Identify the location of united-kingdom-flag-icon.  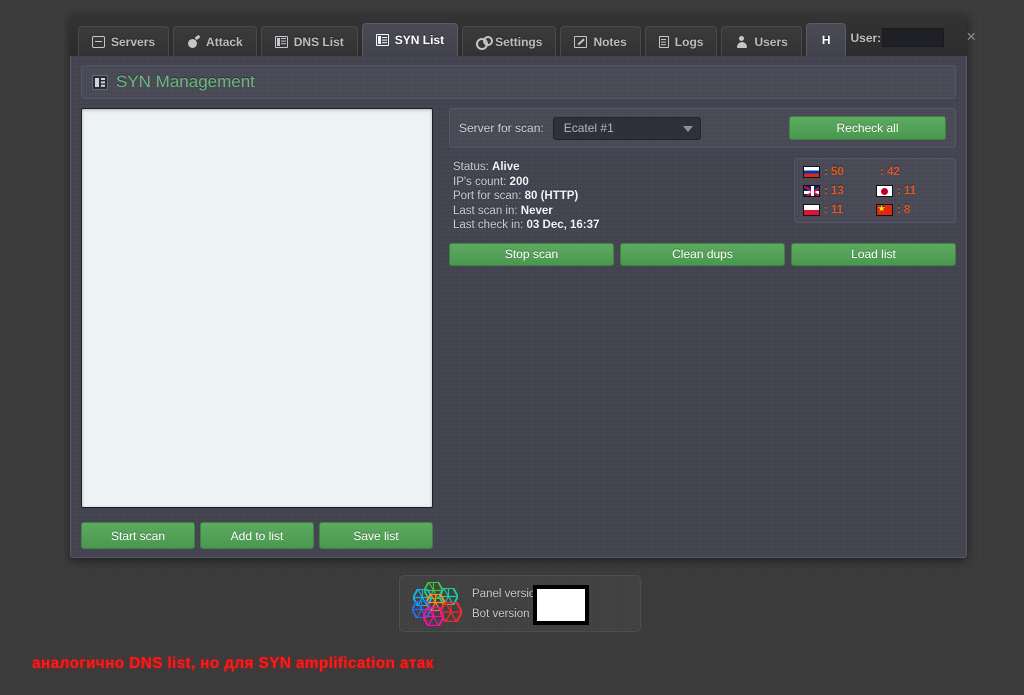
(811, 191).